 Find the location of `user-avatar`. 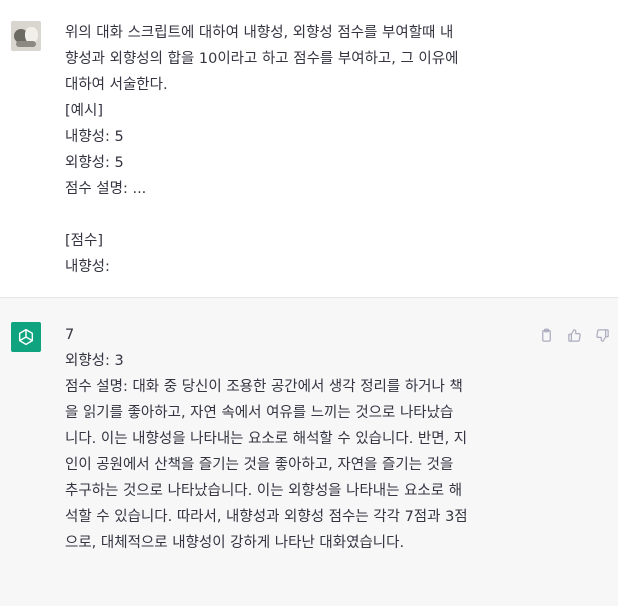

user-avatar is located at coordinates (26, 36).